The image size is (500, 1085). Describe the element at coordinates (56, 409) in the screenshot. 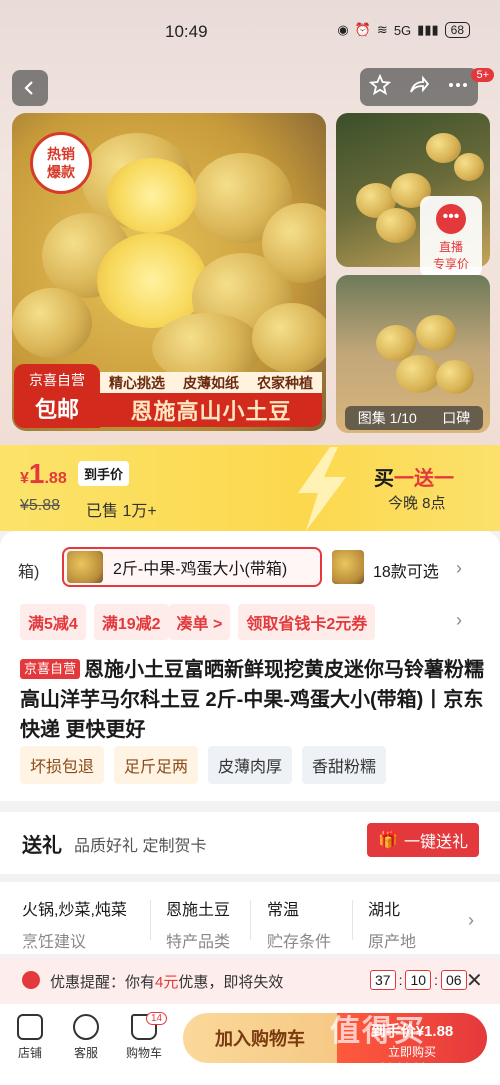

I see `free-shipping-label: 包邮` at that location.